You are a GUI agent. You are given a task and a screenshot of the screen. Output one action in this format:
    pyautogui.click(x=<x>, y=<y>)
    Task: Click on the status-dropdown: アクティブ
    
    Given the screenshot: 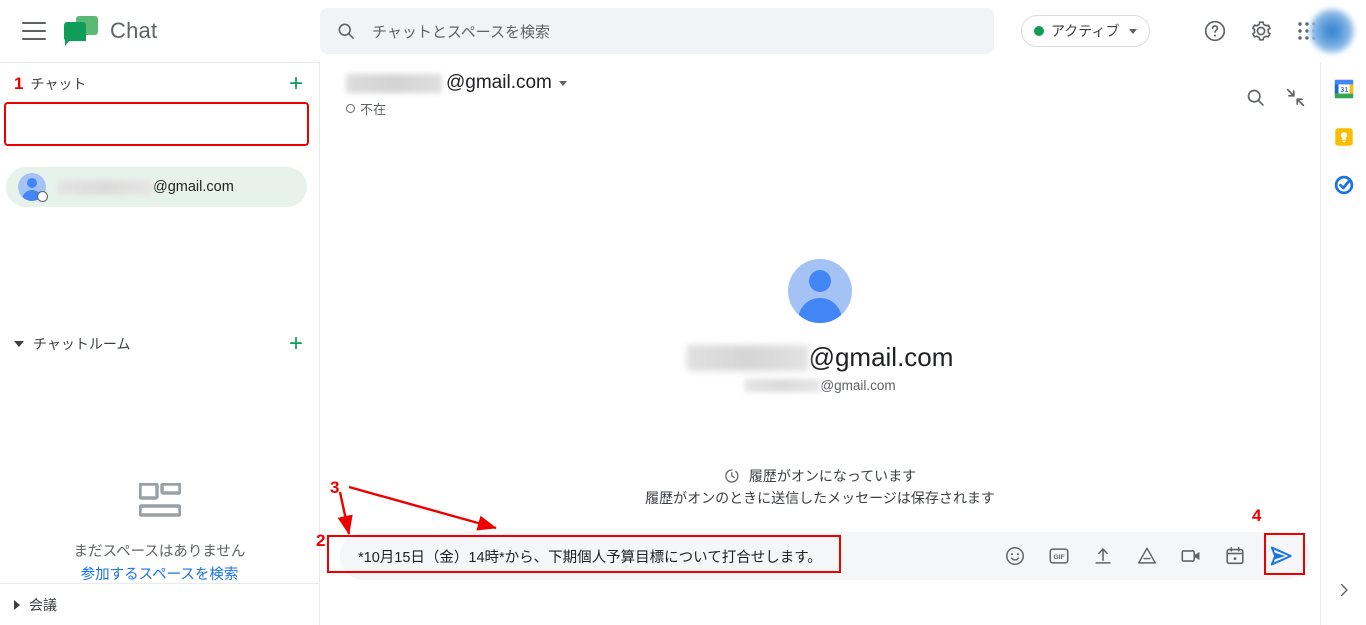 What is the action you would take?
    pyautogui.click(x=1086, y=31)
    